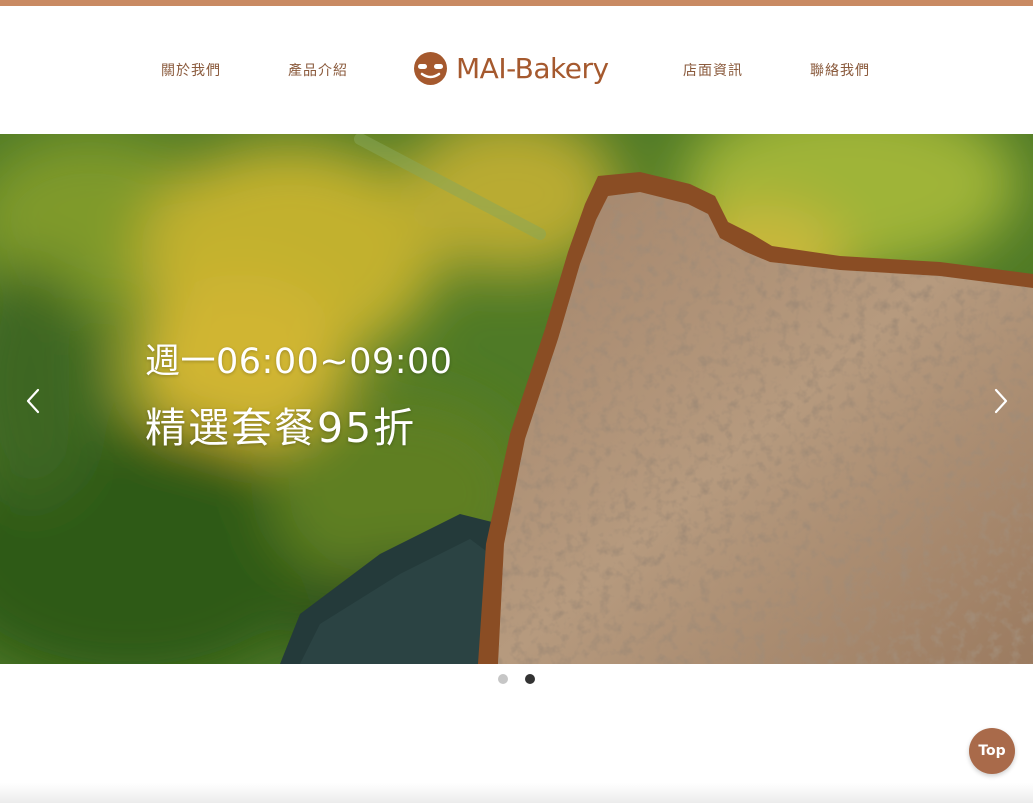  What do you see at coordinates (992, 751) in the screenshot?
I see `back-to-top-button: Top` at bounding box center [992, 751].